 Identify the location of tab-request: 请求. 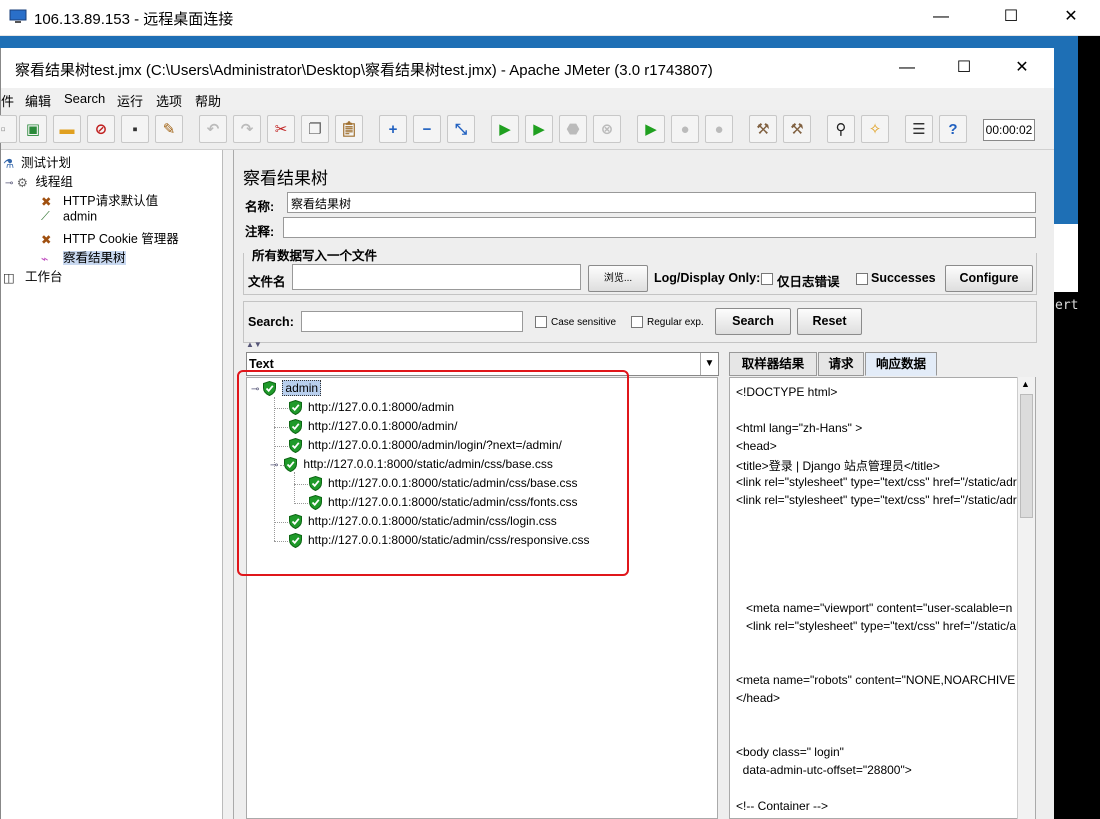
(841, 364).